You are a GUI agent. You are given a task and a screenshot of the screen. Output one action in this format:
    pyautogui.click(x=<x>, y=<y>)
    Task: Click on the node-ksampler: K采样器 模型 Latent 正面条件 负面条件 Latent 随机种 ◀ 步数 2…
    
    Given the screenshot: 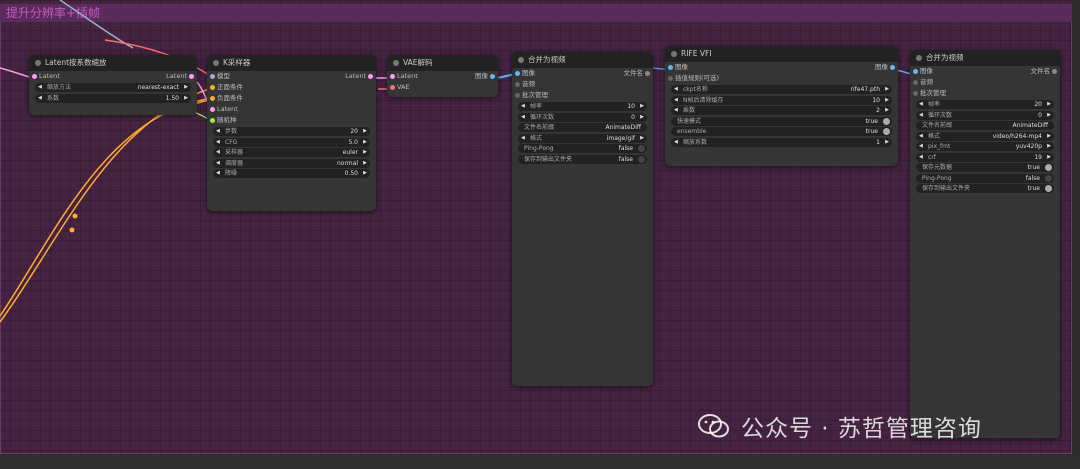 What is the action you would take?
    pyautogui.click(x=291, y=133)
    